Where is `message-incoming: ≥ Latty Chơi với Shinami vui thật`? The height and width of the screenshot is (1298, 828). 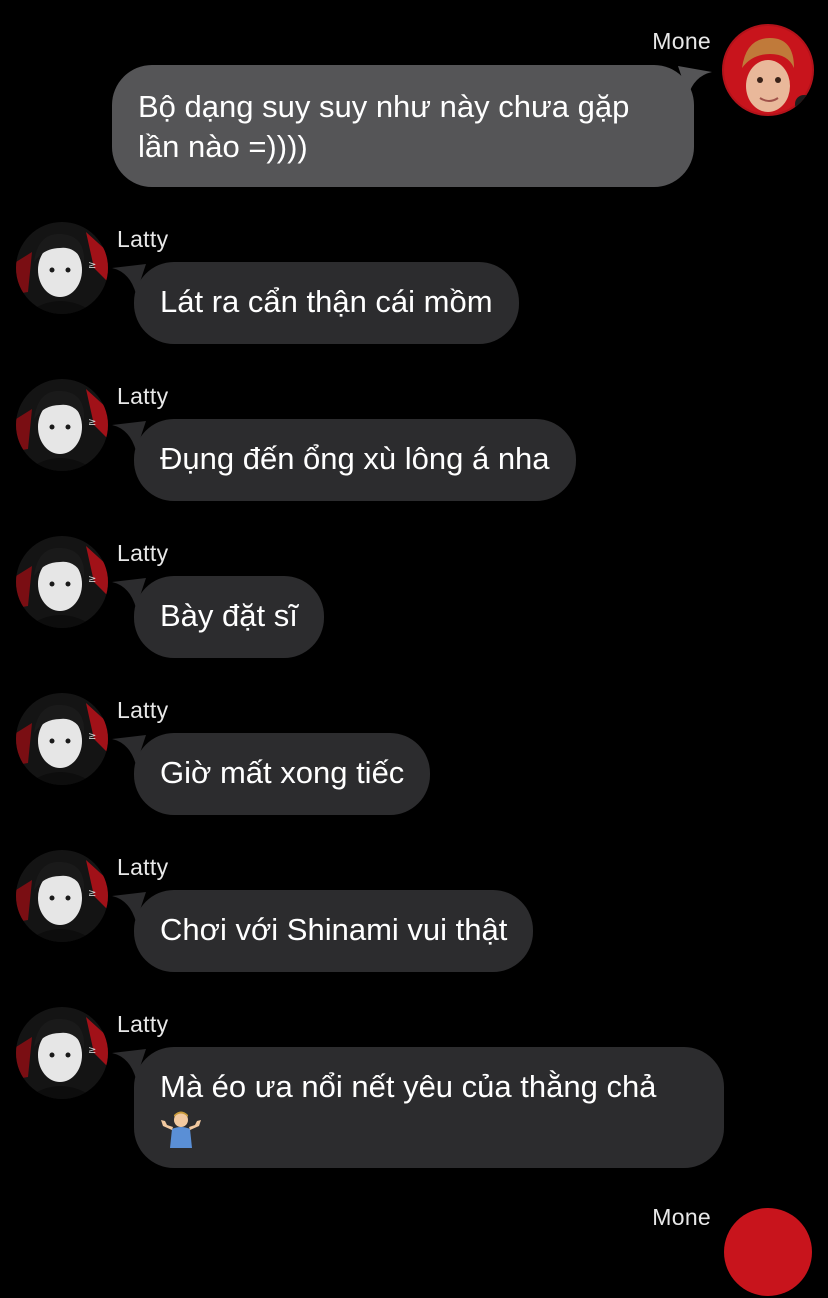 message-incoming: ≥ Latty Chơi với Shinami vui thật is located at coordinates (414, 913).